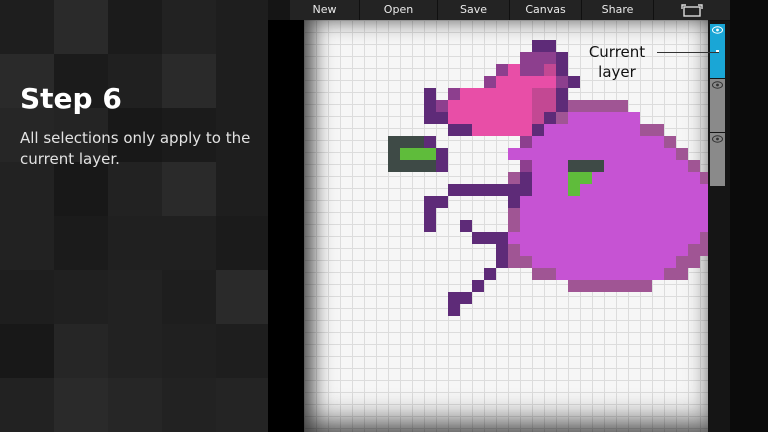  What do you see at coordinates (325, 10) in the screenshot?
I see `new-button: New` at bounding box center [325, 10].